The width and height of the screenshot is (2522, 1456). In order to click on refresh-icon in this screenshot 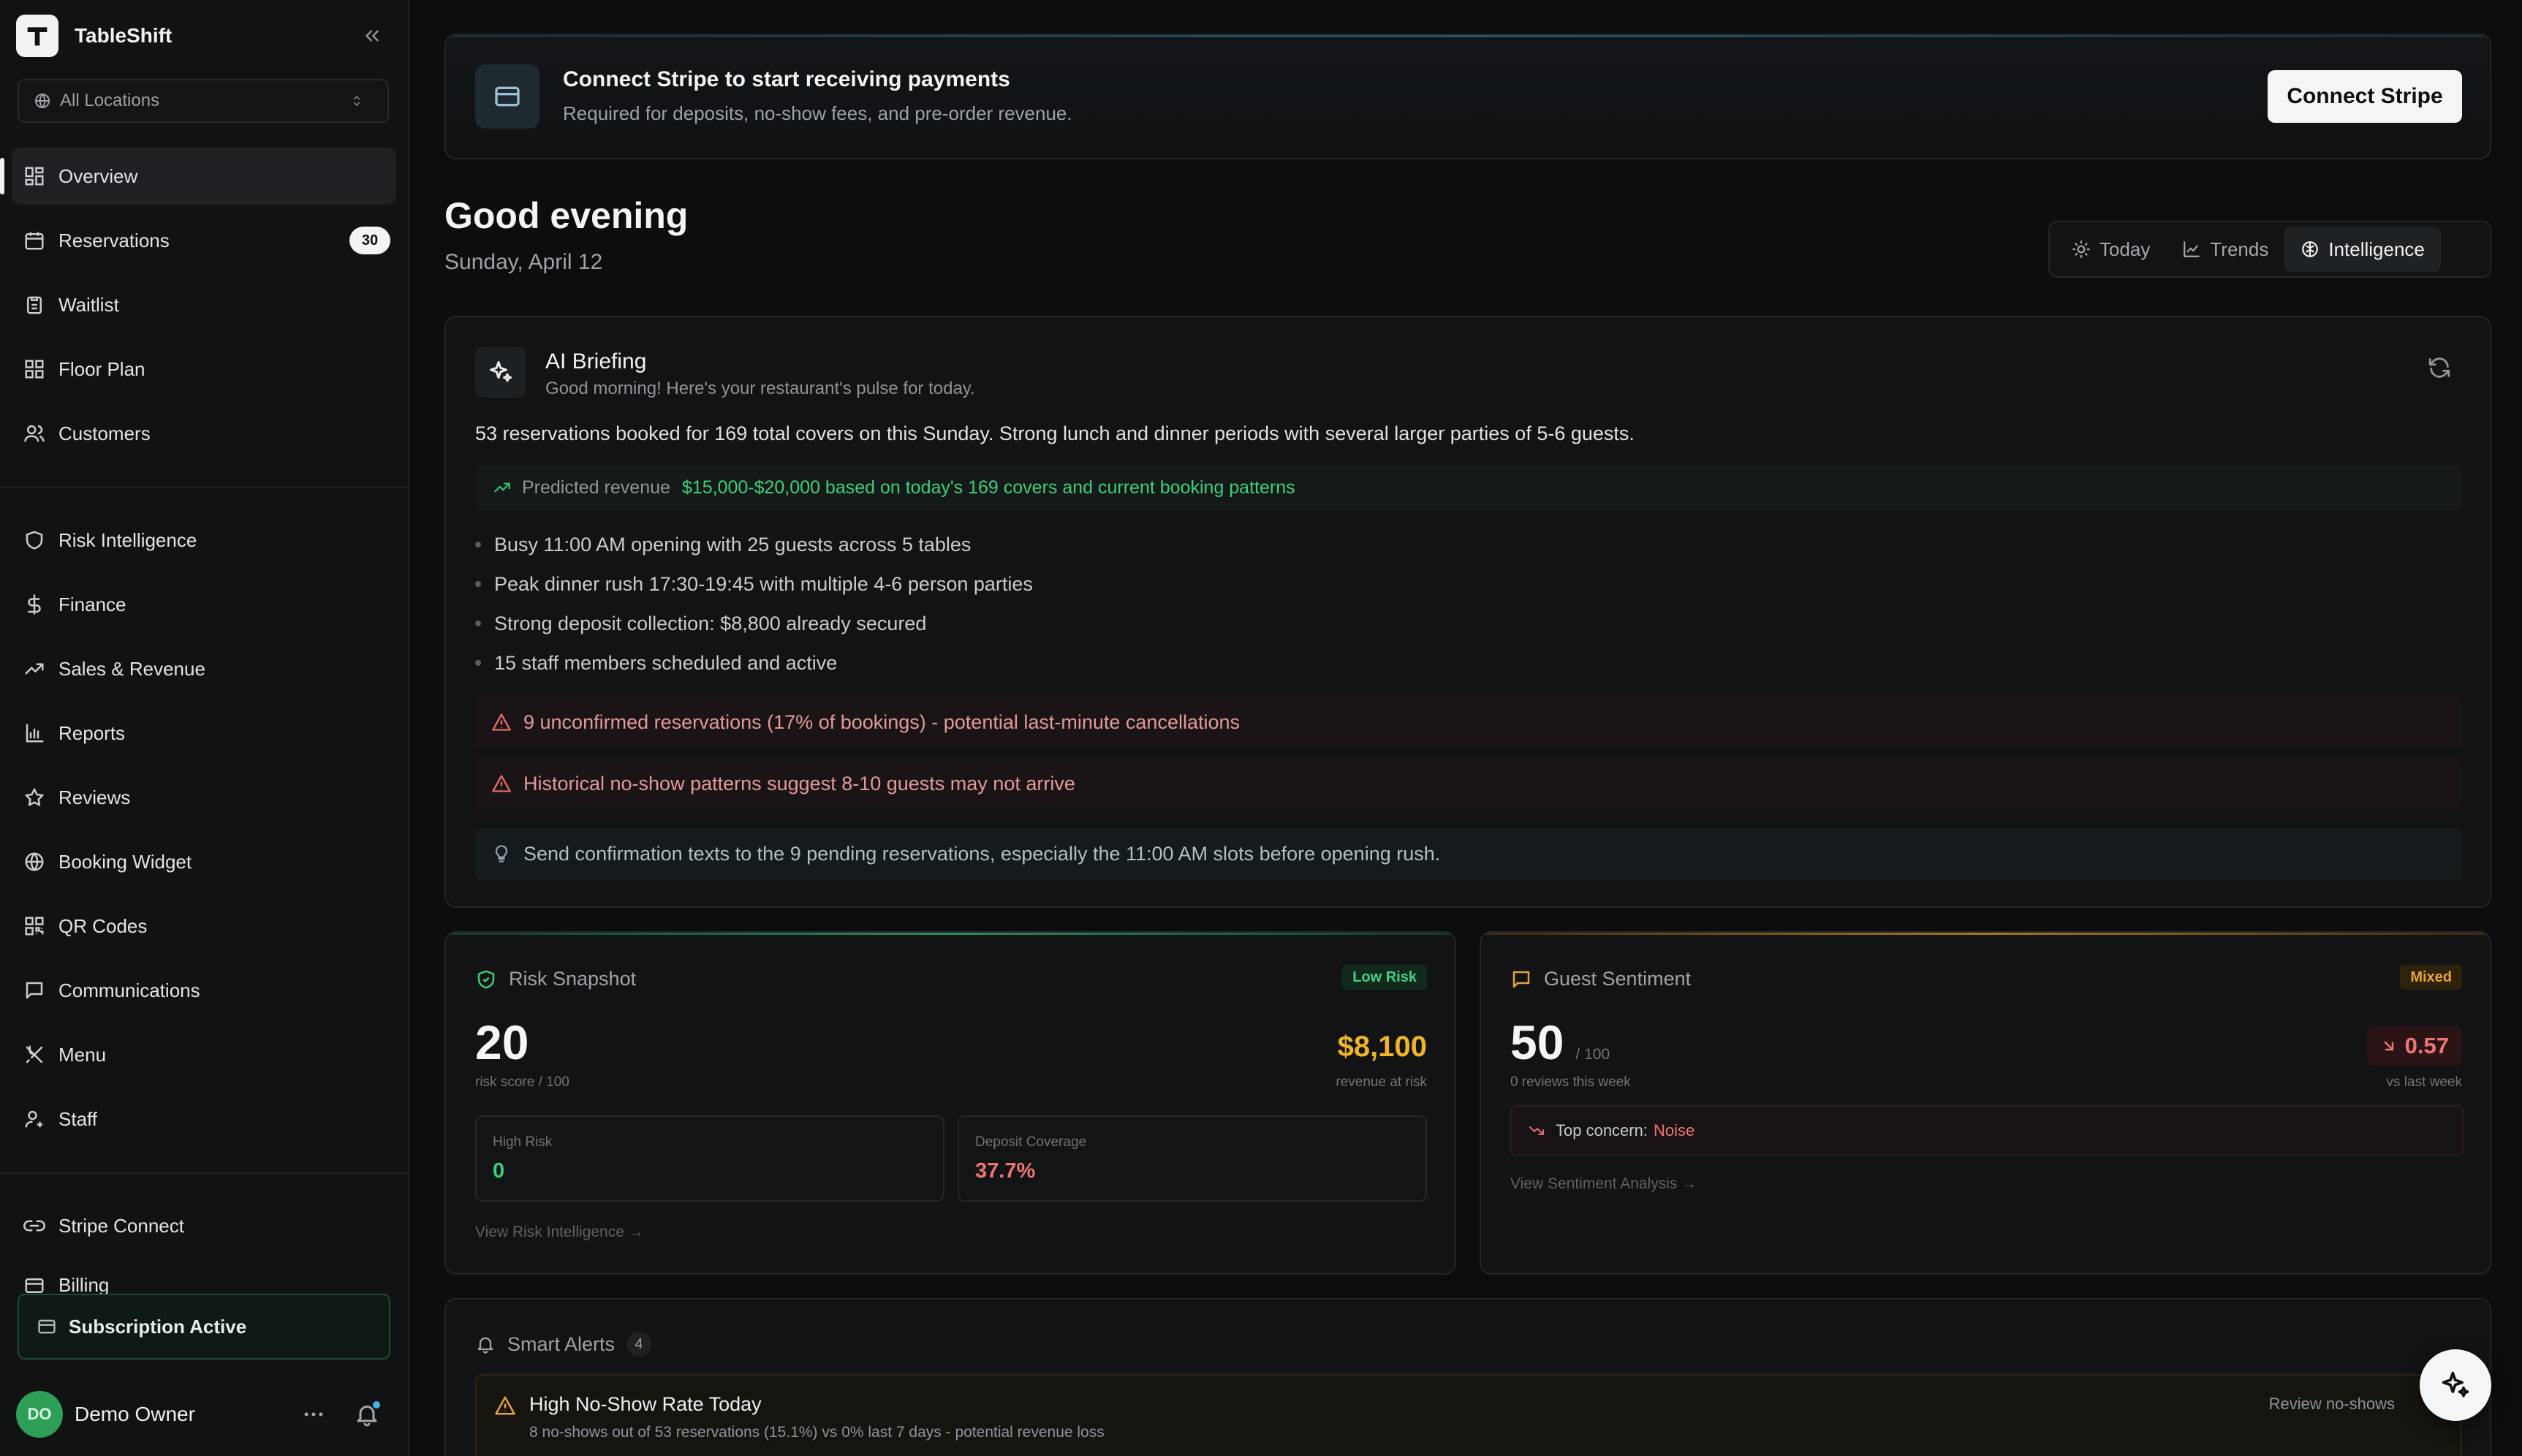, I will do `click(2439, 367)`.